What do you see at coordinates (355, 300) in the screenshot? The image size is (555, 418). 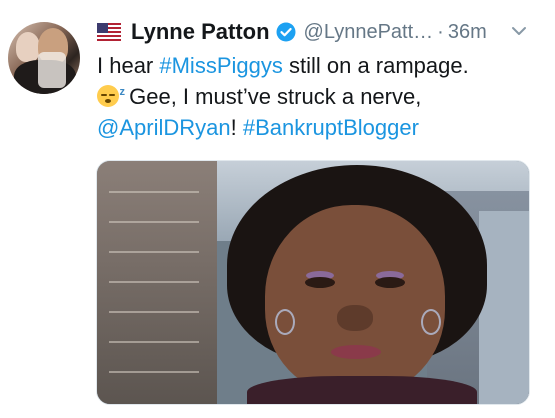 I see `person-face` at bounding box center [355, 300].